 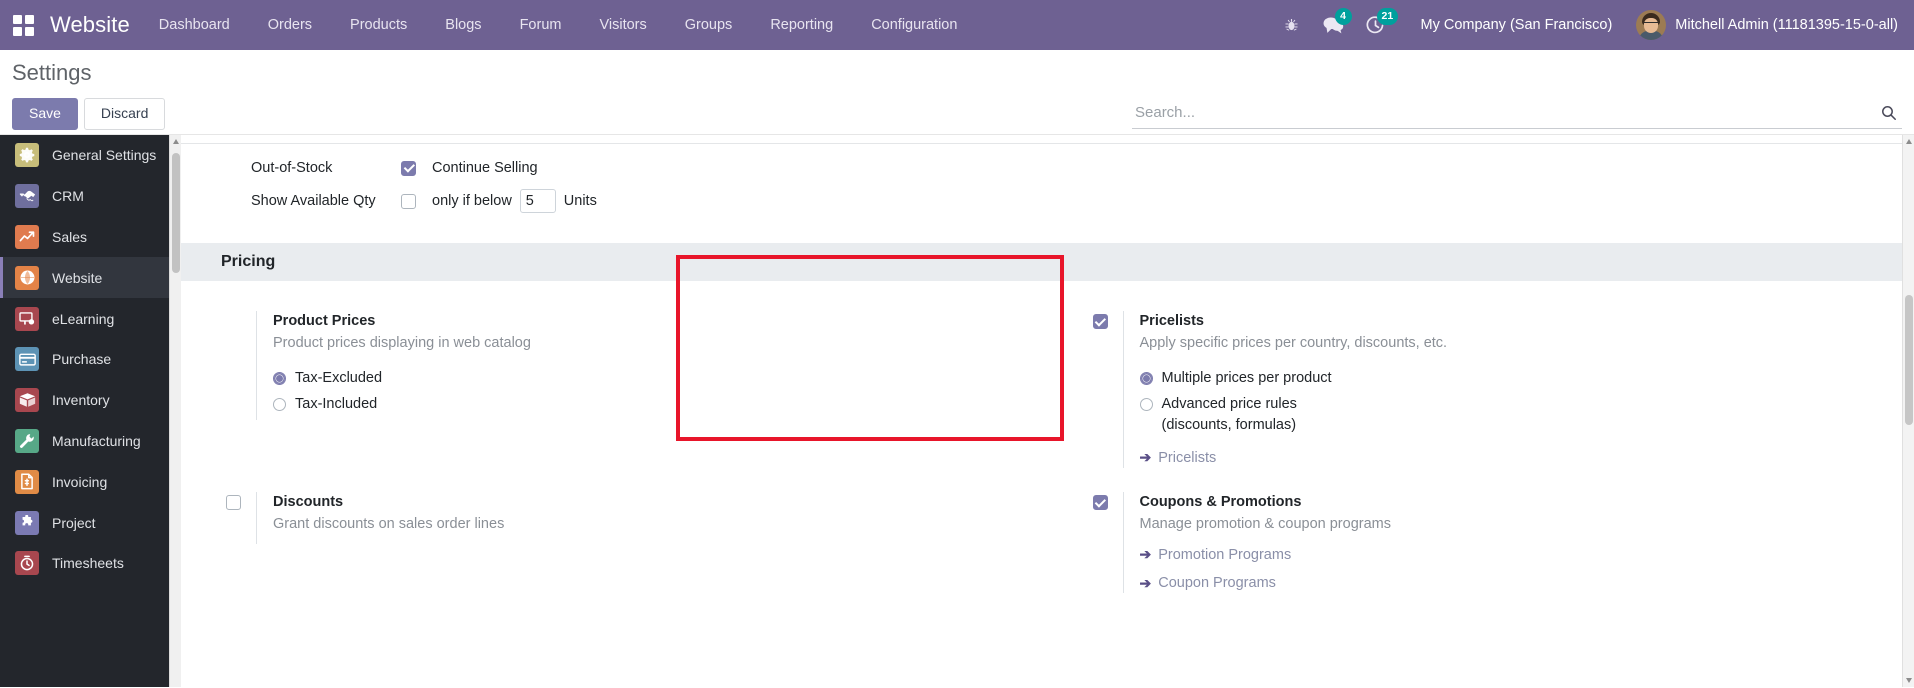 I want to click on units-label: Units, so click(x=580, y=201).